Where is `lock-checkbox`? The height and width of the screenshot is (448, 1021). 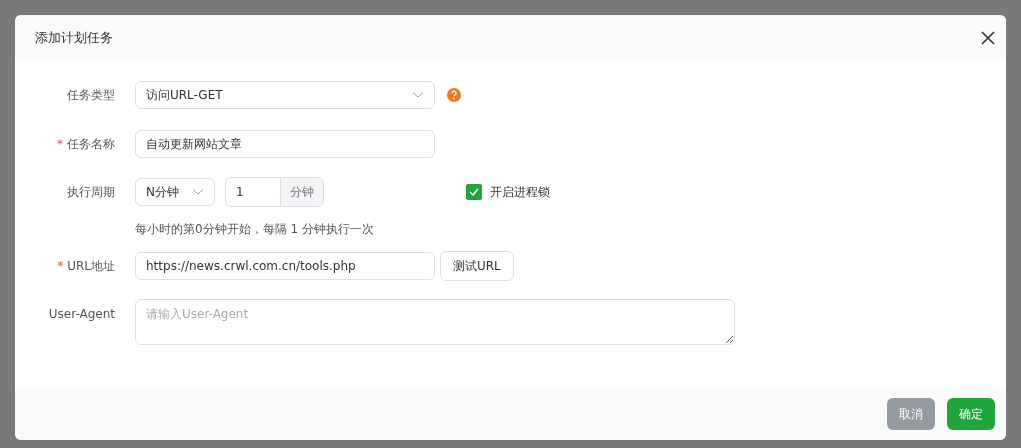 lock-checkbox is located at coordinates (474, 192).